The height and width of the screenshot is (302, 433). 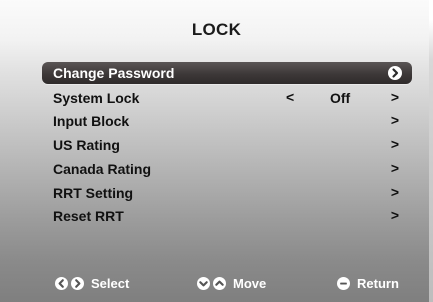 I want to click on left-arrow-button-icon, so click(x=61, y=283).